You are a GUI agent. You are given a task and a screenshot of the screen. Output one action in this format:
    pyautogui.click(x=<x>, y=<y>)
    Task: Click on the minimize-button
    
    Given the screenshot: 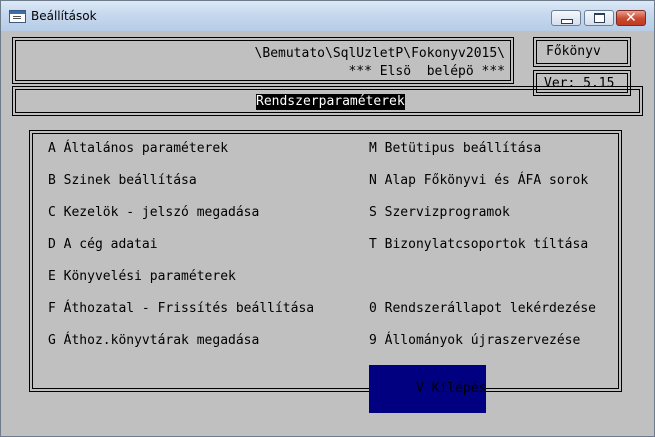 What is the action you would take?
    pyautogui.click(x=566, y=18)
    